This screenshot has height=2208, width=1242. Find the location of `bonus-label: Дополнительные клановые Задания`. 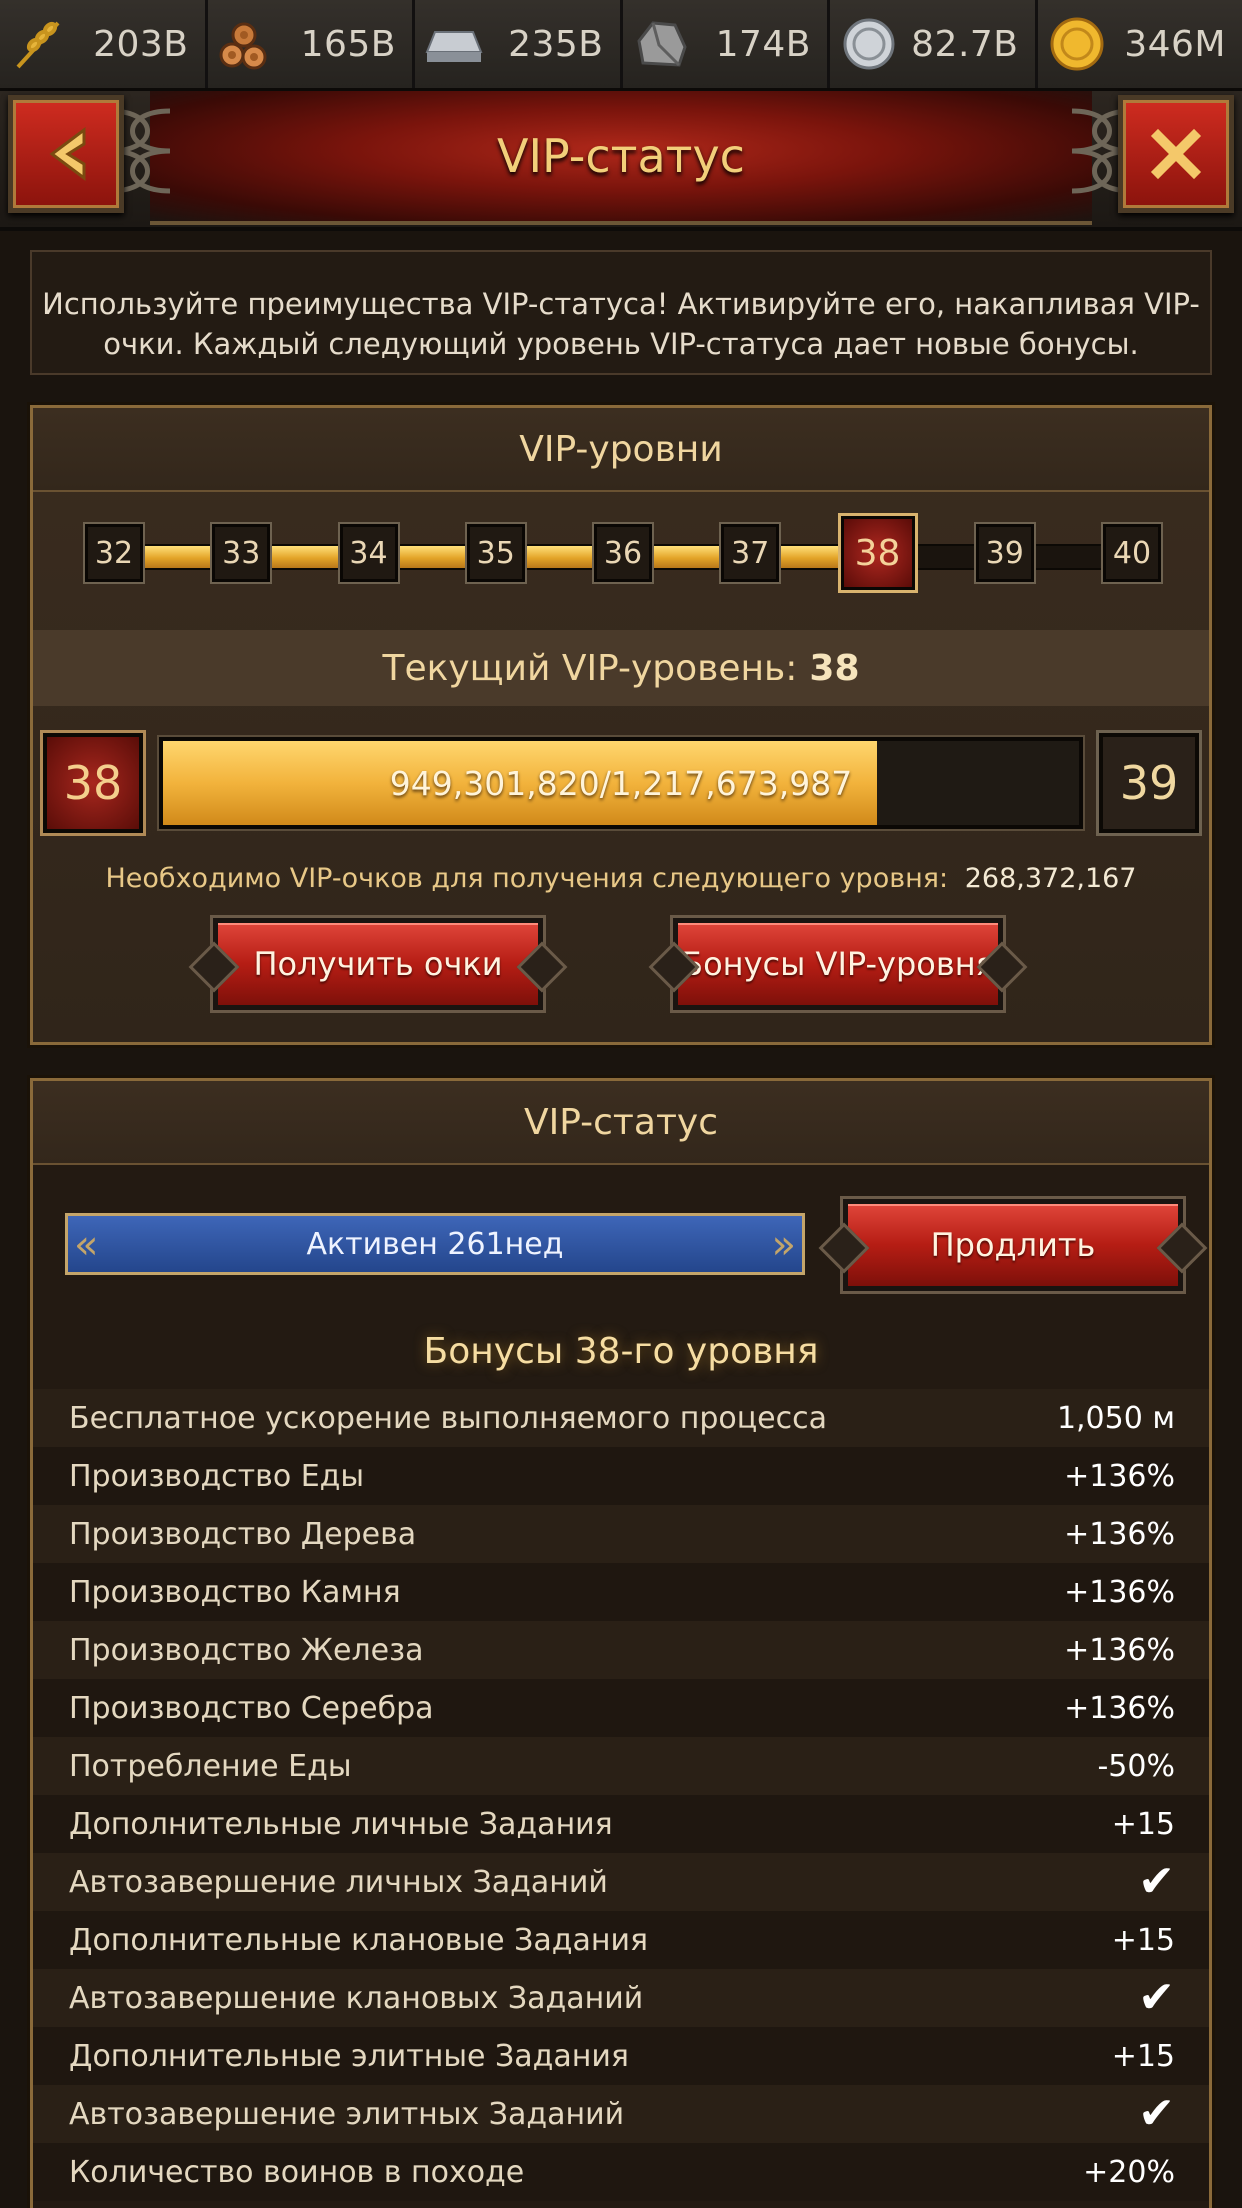

bonus-label: Дополнительные клановые Задания is located at coordinates (359, 1940).